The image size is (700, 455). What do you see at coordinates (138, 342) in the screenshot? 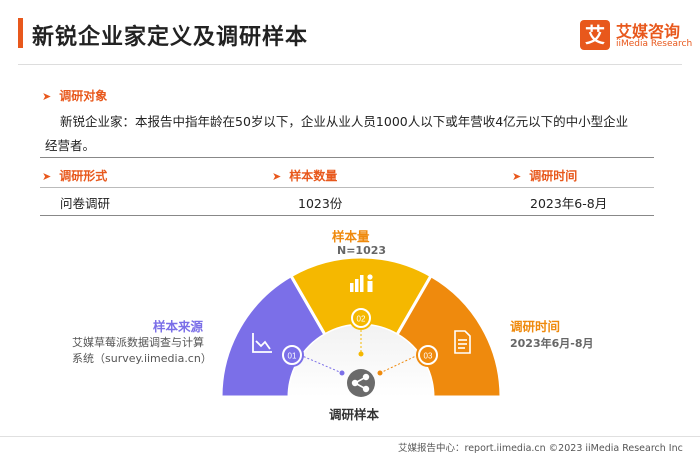
I see `label-source-desc1: 艾媒草莓派数据调查与计算` at bounding box center [138, 342].